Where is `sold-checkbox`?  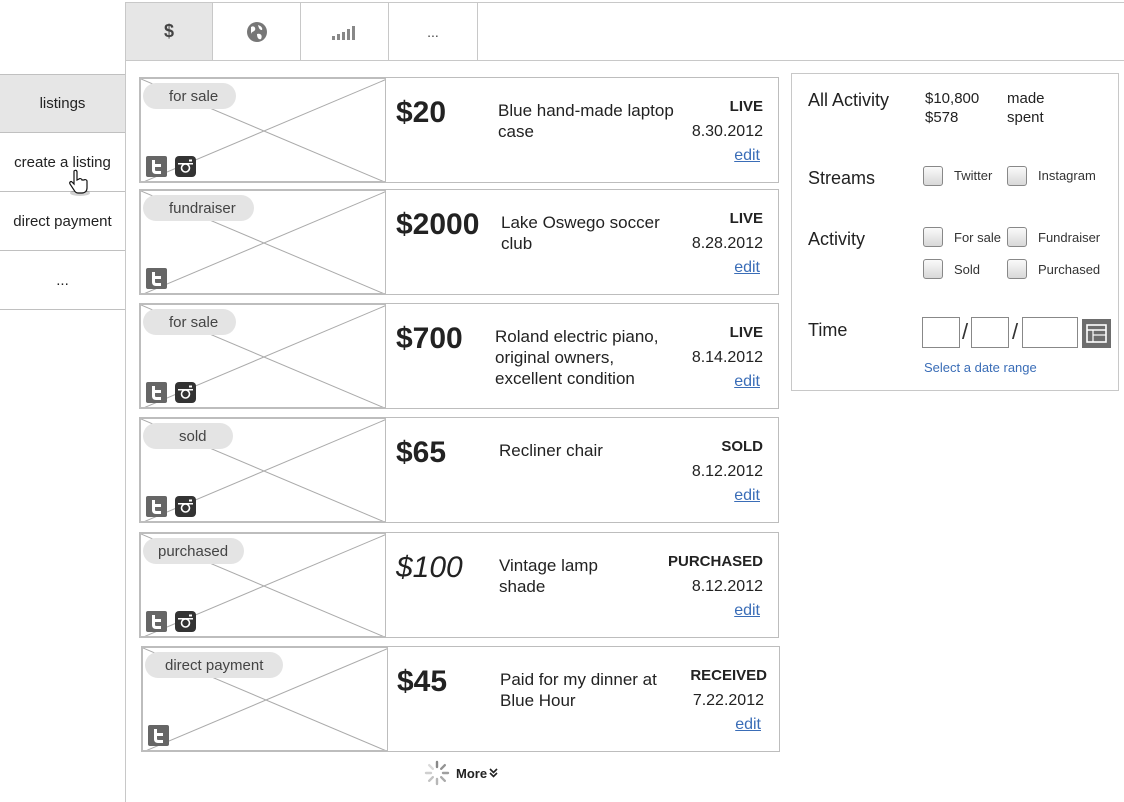
sold-checkbox is located at coordinates (933, 269).